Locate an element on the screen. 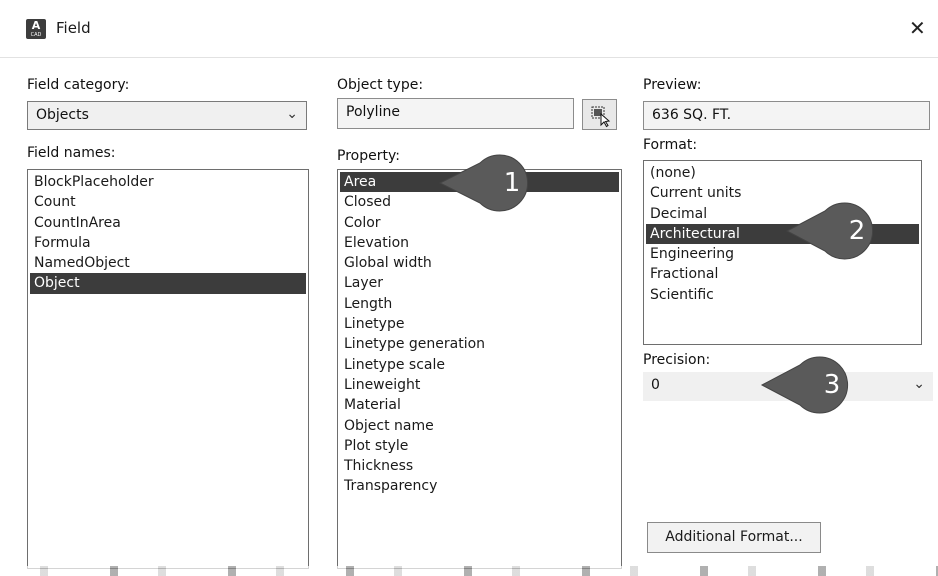 This screenshot has height=576, width=938. precision-value: 0 is located at coordinates (655, 385).